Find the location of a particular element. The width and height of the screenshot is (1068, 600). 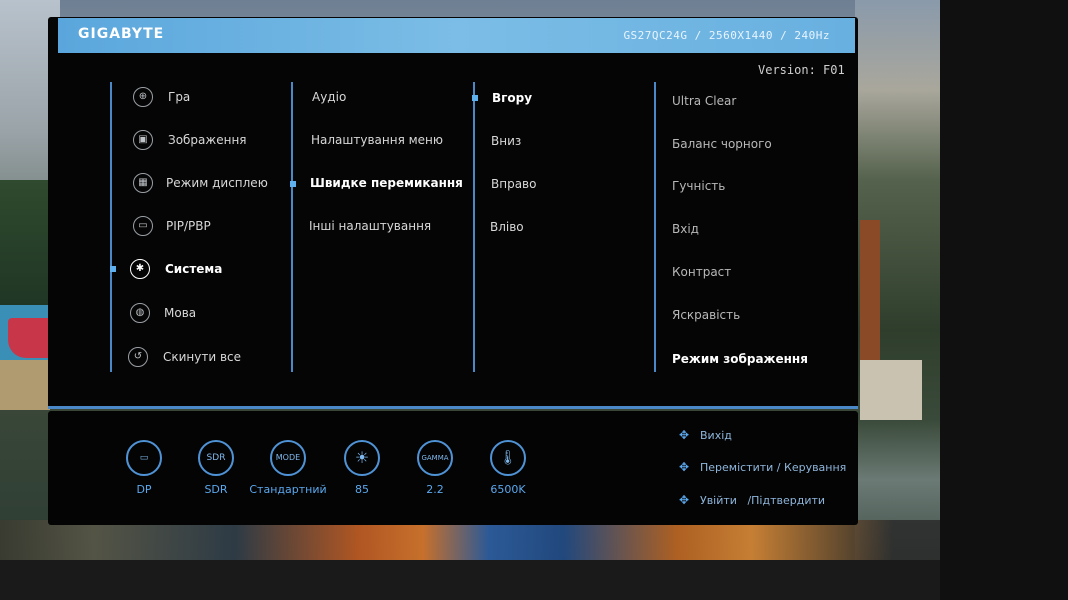

hint-exit: Вихід is located at coordinates (716, 435).